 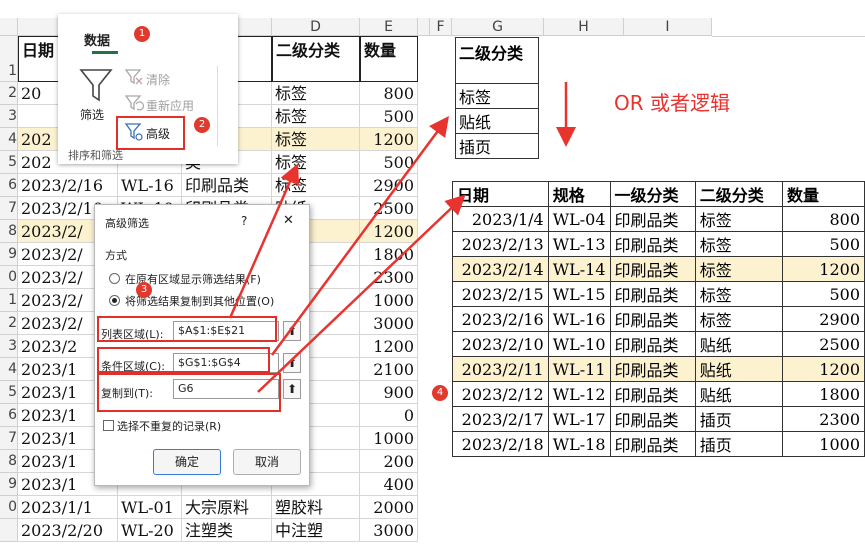 What do you see at coordinates (441, 27) in the screenshot?
I see `column-header-f-label: F` at bounding box center [441, 27].